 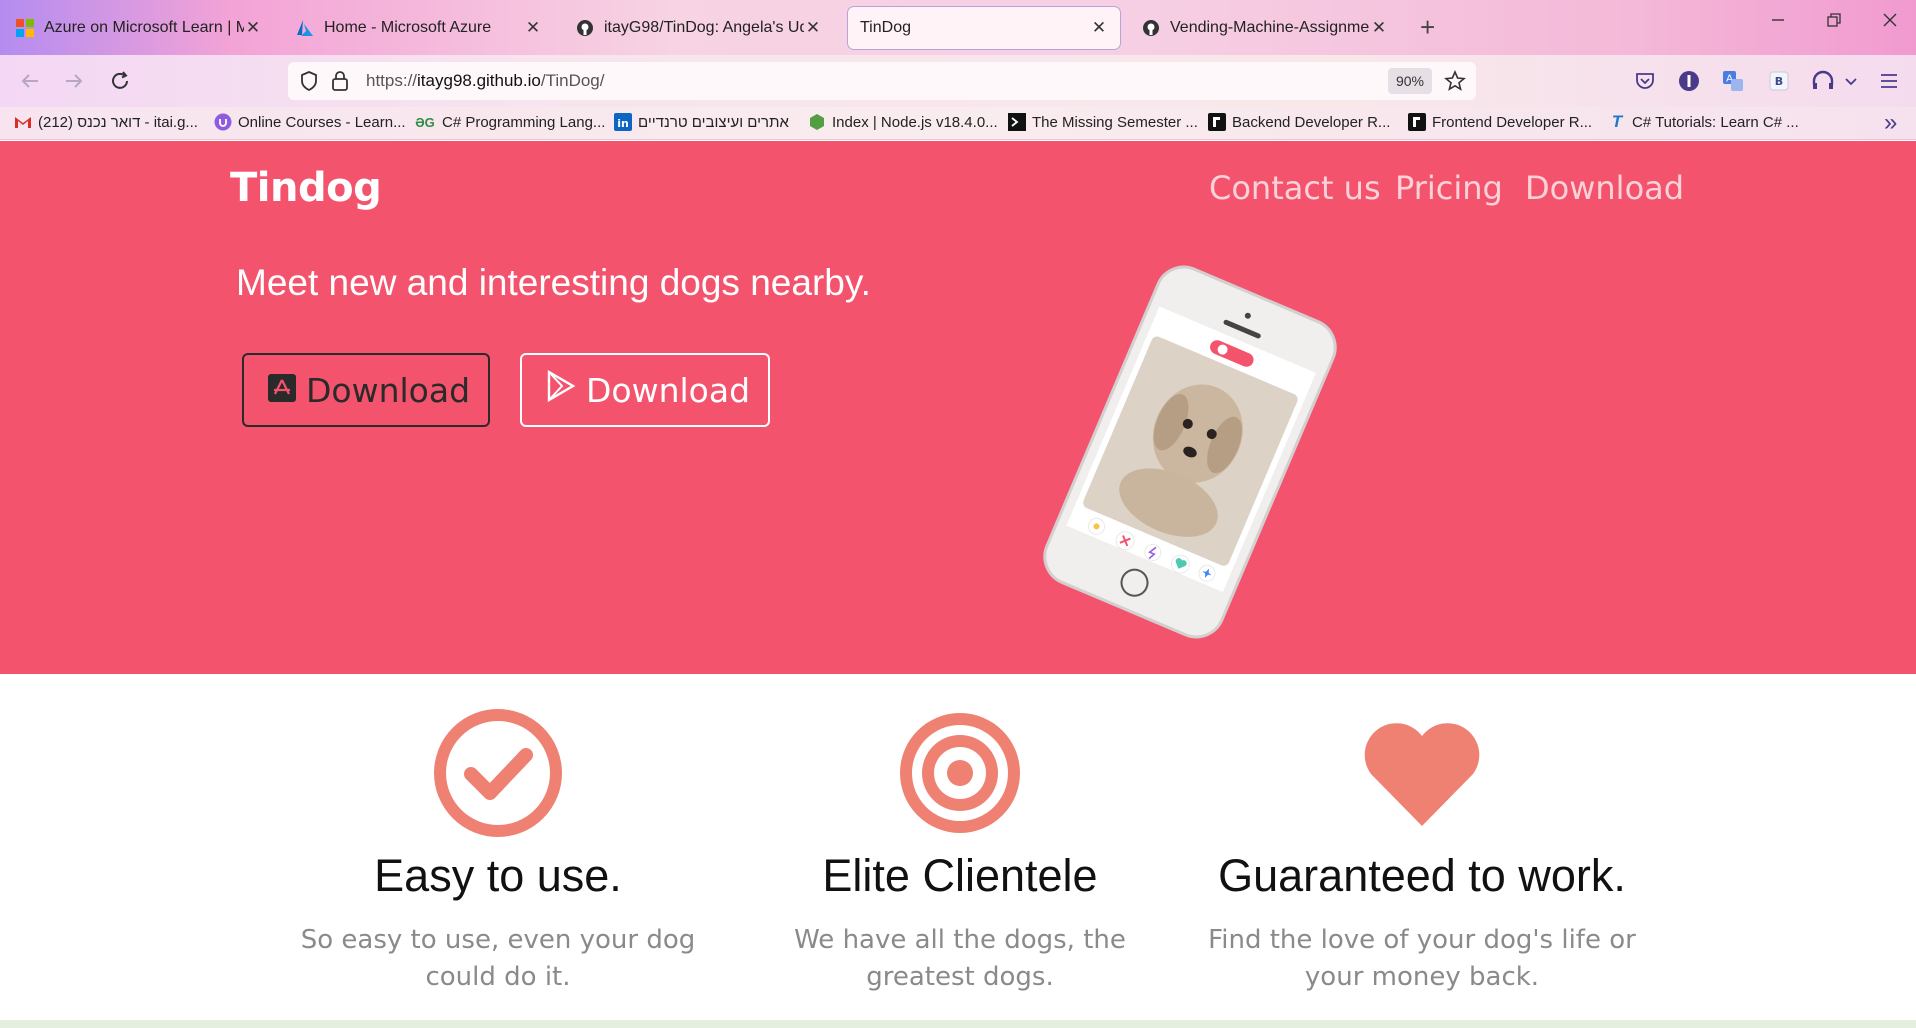 What do you see at coordinates (984, 28) in the screenshot?
I see `tab-tindog: TinDog ✕` at bounding box center [984, 28].